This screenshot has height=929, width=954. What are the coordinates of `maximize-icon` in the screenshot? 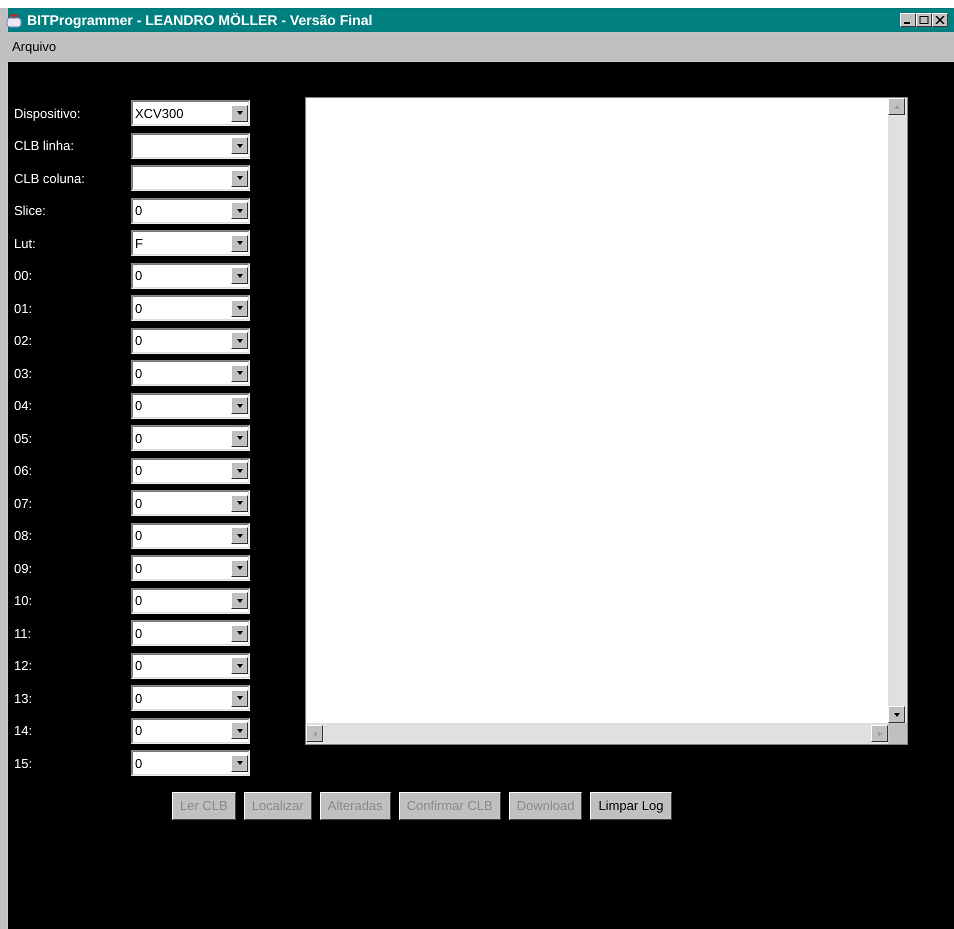 It's located at (924, 20).